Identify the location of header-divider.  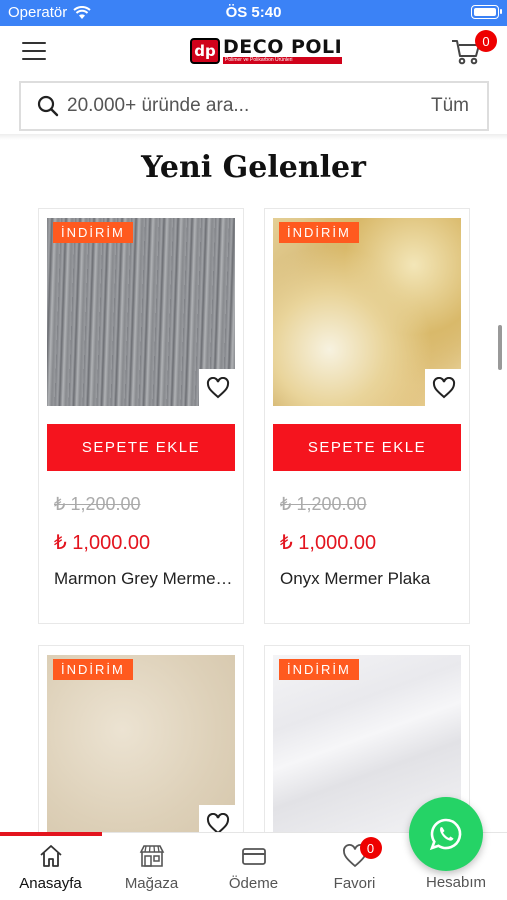
(253, 137).